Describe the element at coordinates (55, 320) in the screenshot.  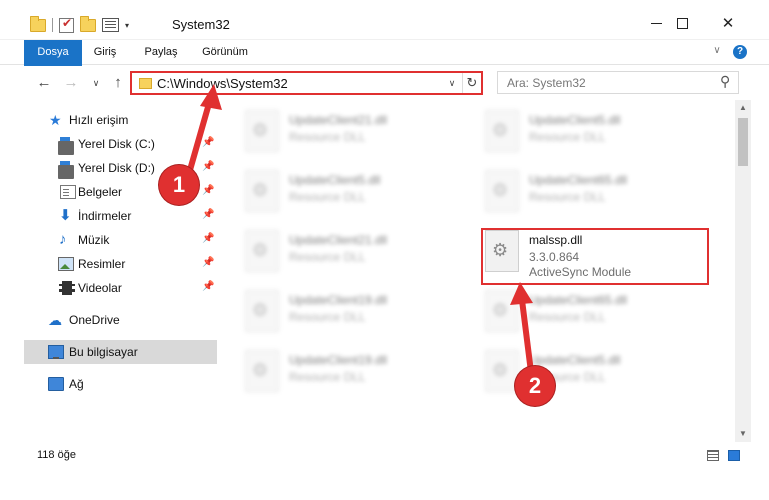
I see `cloud-icon: ☁` at that location.